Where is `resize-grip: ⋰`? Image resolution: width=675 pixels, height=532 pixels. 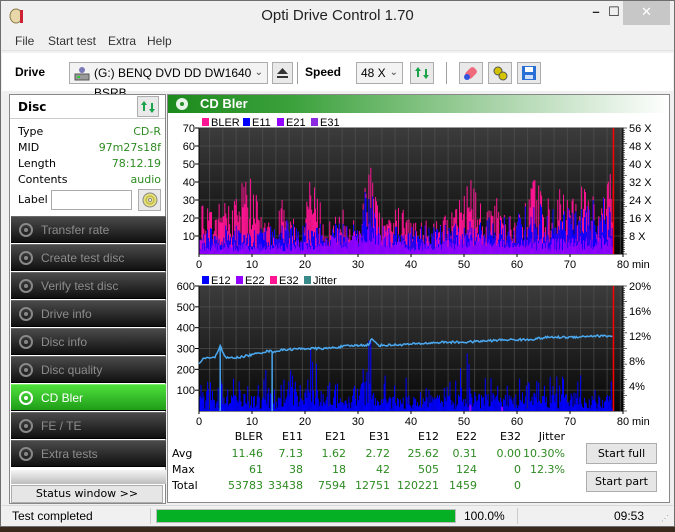
resize-grip: ⋰ is located at coordinates (665, 518).